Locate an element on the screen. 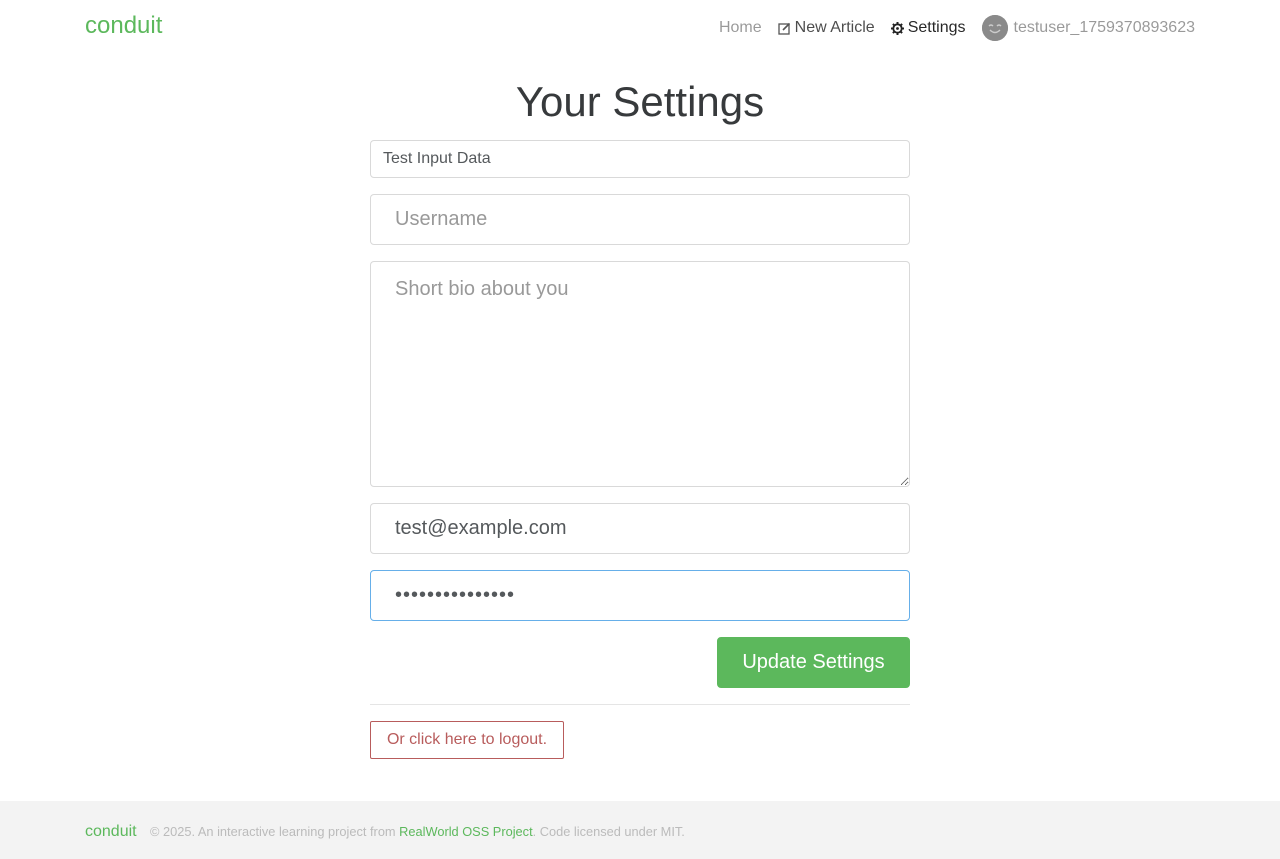 The image size is (1280, 859). password-input is located at coordinates (640, 595).